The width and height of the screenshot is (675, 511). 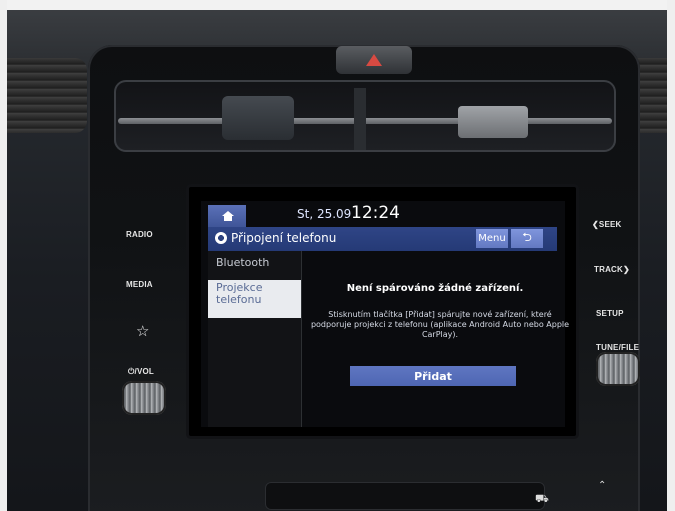 I want to click on status-date: St, 25.09, so click(x=324, y=214).